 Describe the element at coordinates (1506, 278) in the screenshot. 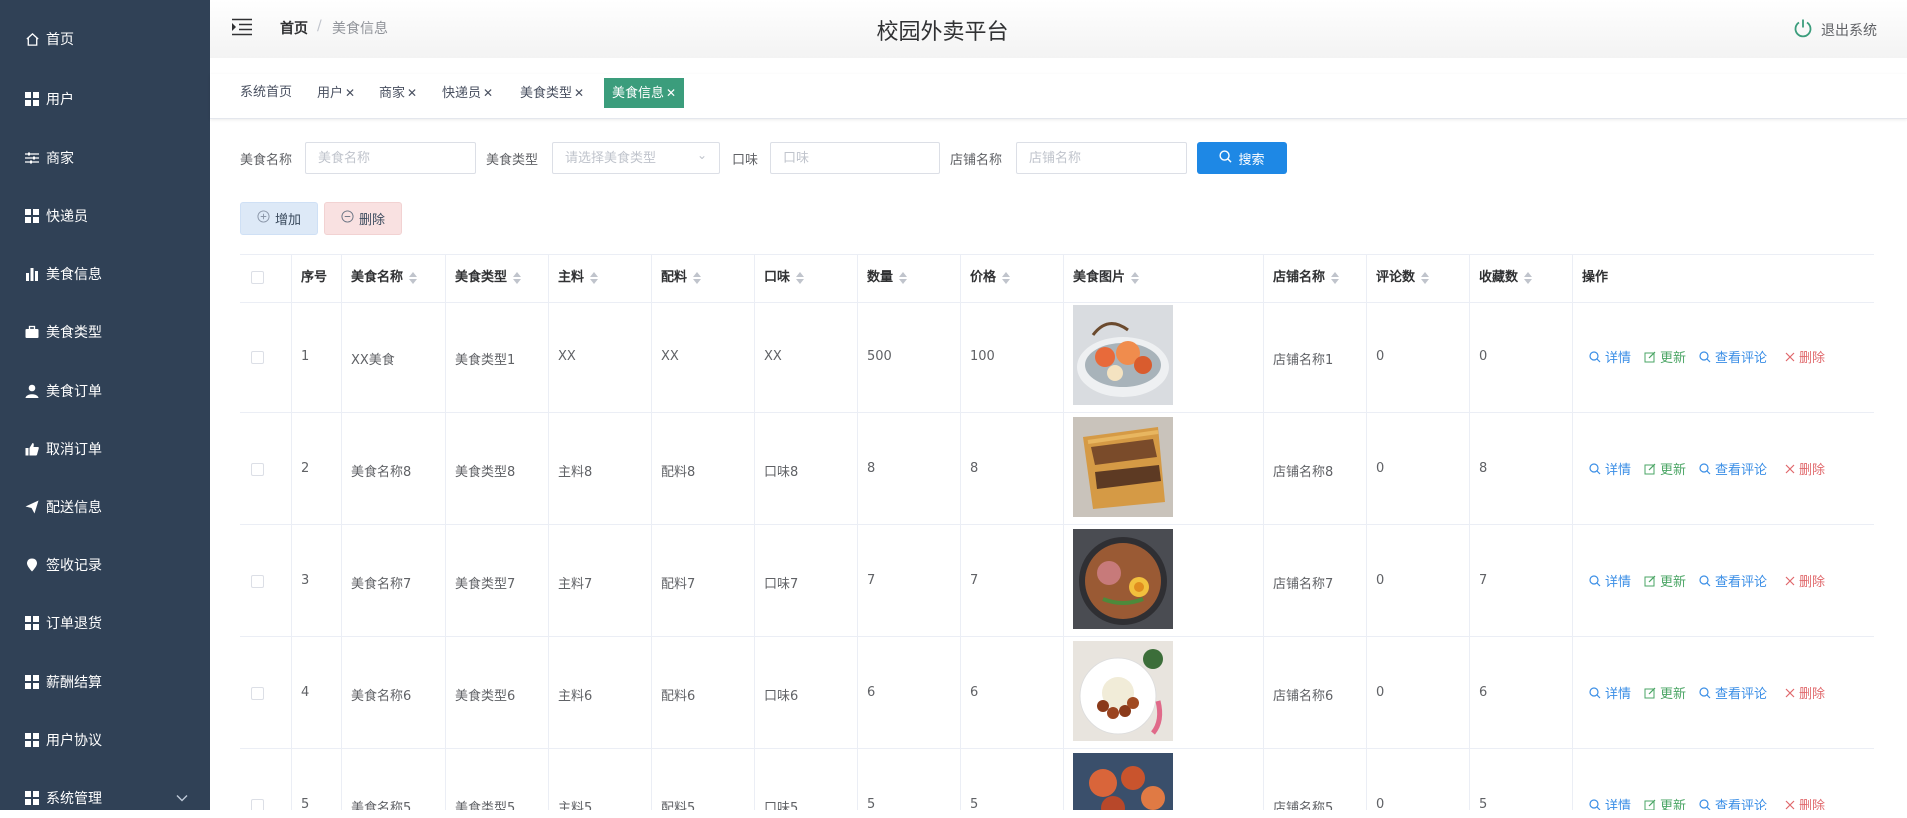

I see `col-header-favorites: 收藏数` at that location.